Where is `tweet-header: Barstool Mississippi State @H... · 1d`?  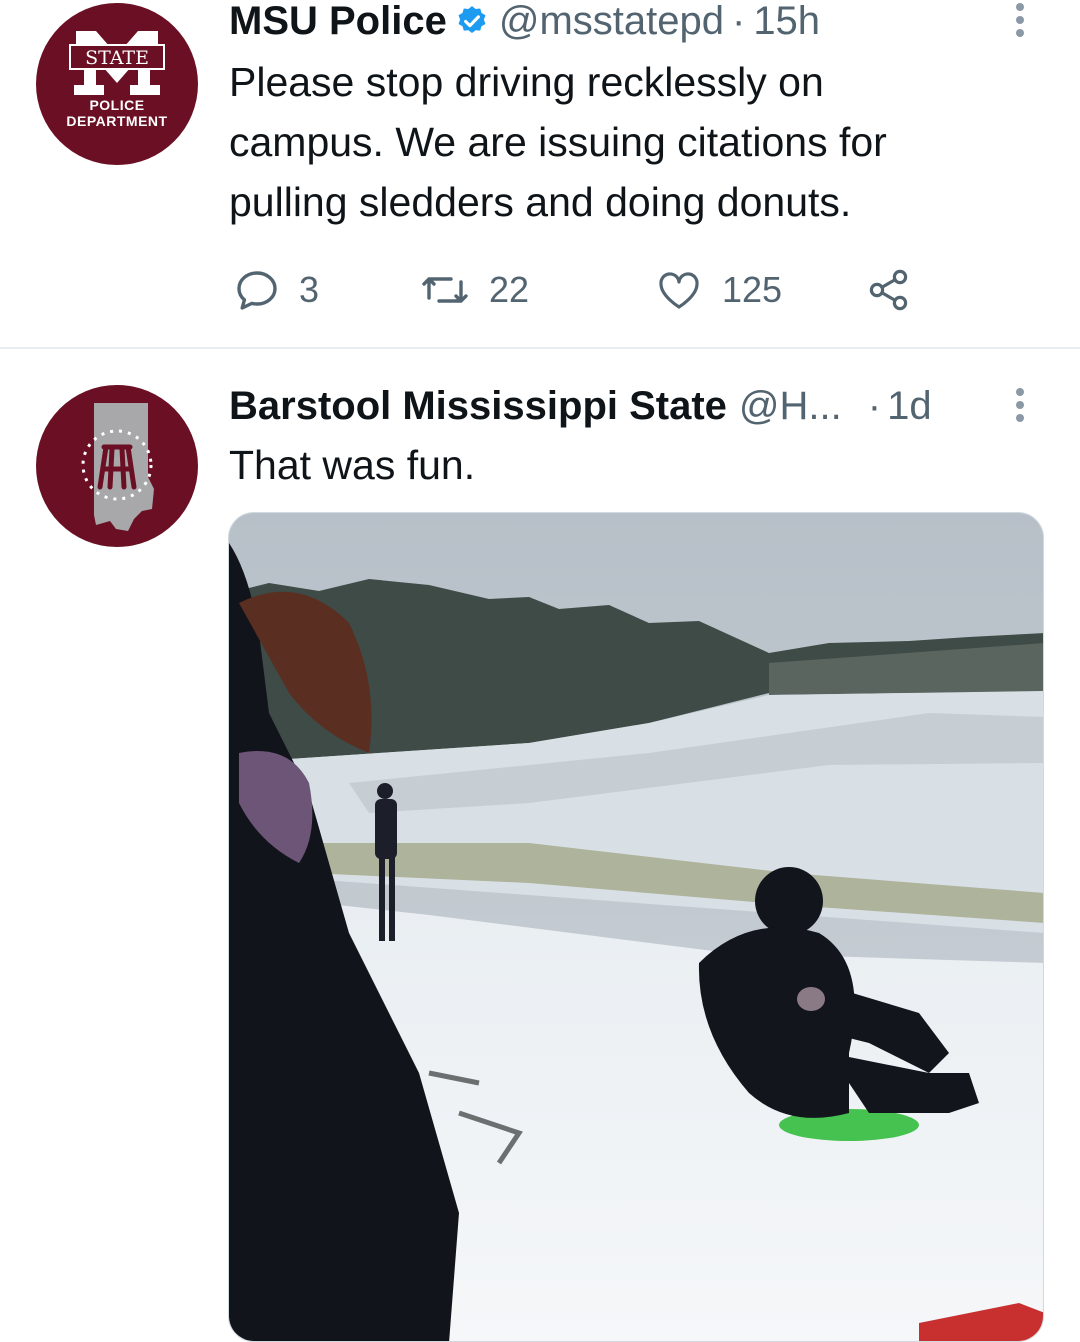
tweet-header: Barstool Mississippi State @H... · 1d is located at coordinates (580, 406).